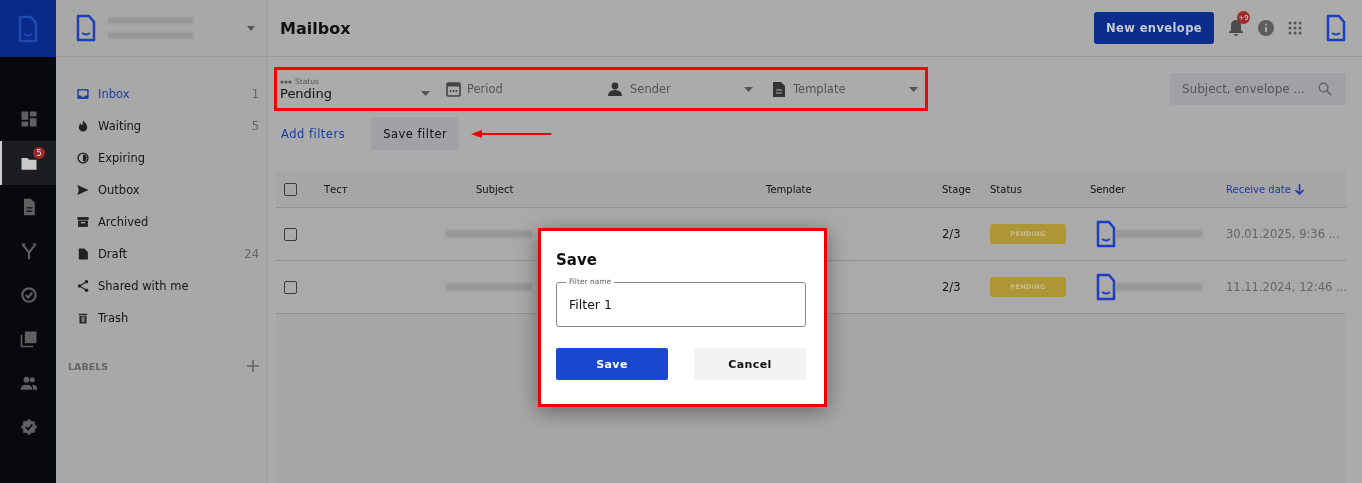 The image size is (1362, 483). Describe the element at coordinates (1158, 189) in the screenshot. I see `column-header: Sender` at that location.